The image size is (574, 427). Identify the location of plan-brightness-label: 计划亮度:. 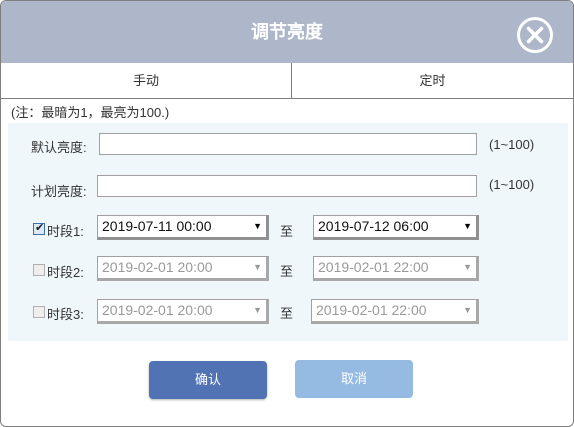
(59, 191).